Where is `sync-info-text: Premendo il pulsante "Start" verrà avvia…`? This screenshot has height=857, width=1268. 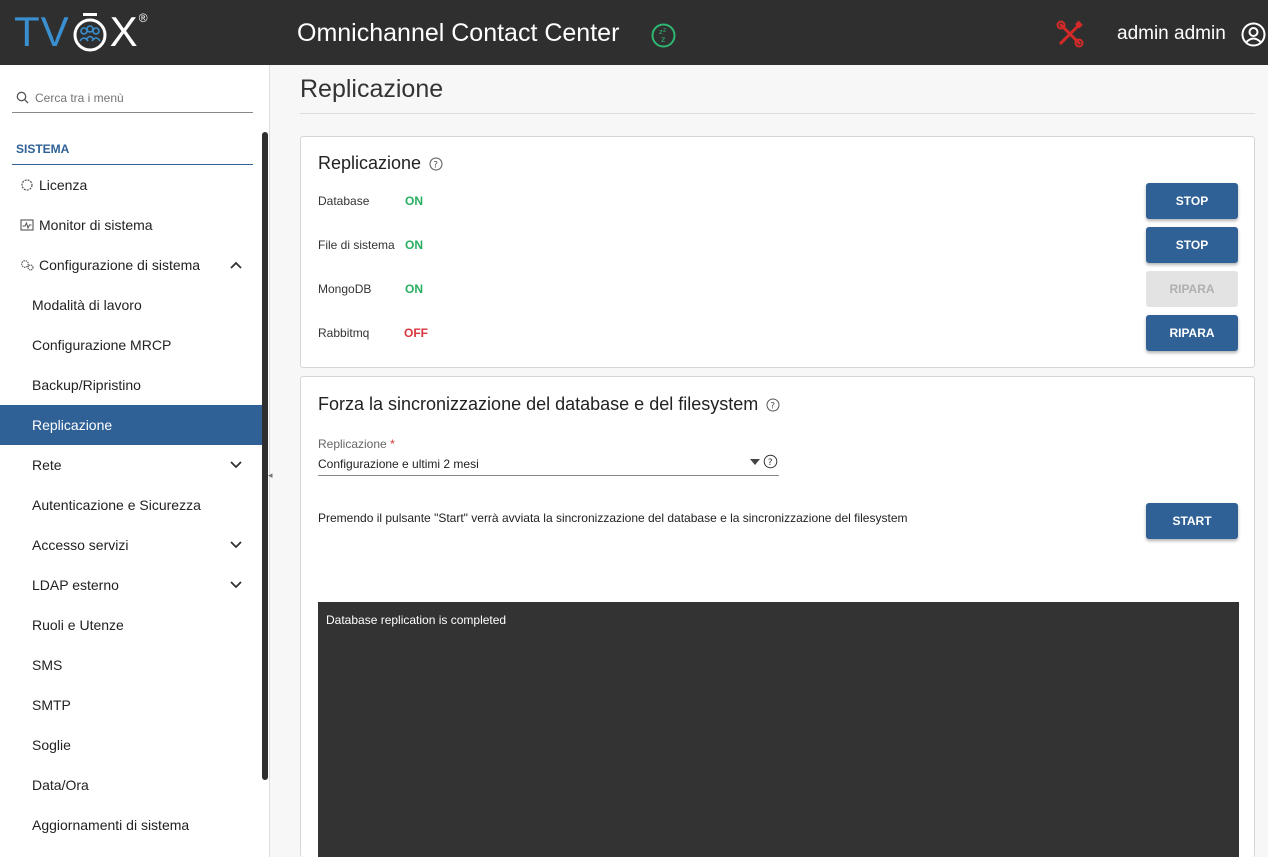 sync-info-text: Premendo il pulsante "Start" verrà avvia… is located at coordinates (613, 518).